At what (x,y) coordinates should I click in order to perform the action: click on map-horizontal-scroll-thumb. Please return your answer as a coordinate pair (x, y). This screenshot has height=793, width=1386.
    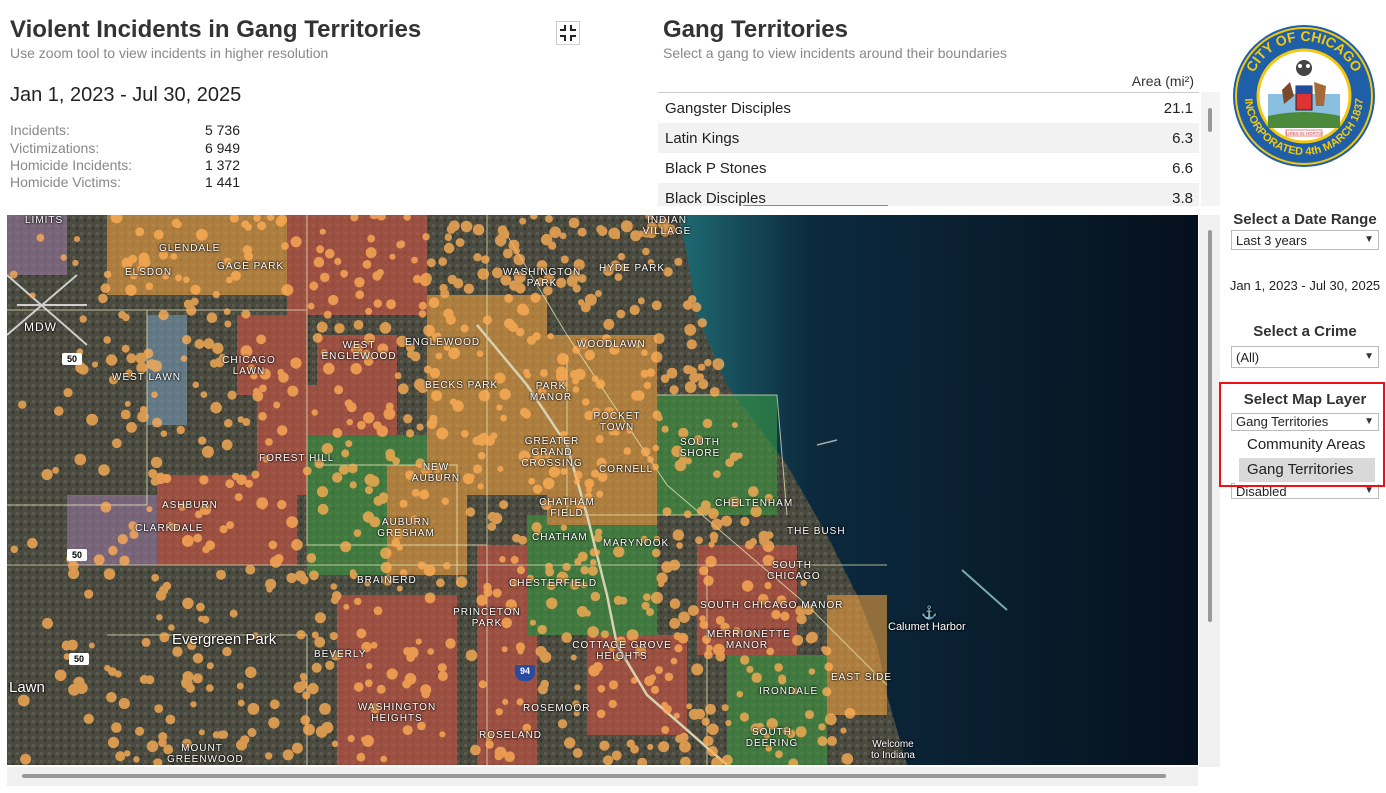
    Looking at the image, I should click on (594, 776).